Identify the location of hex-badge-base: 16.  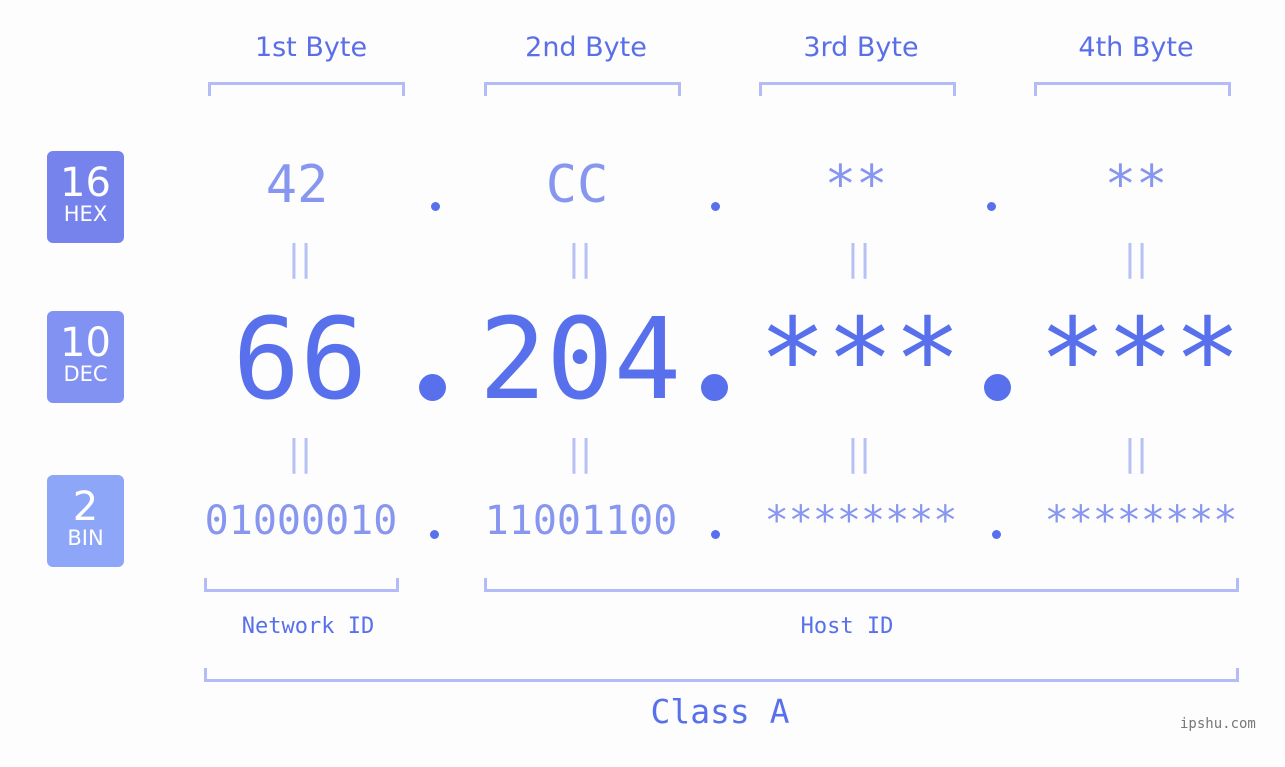
(85, 183).